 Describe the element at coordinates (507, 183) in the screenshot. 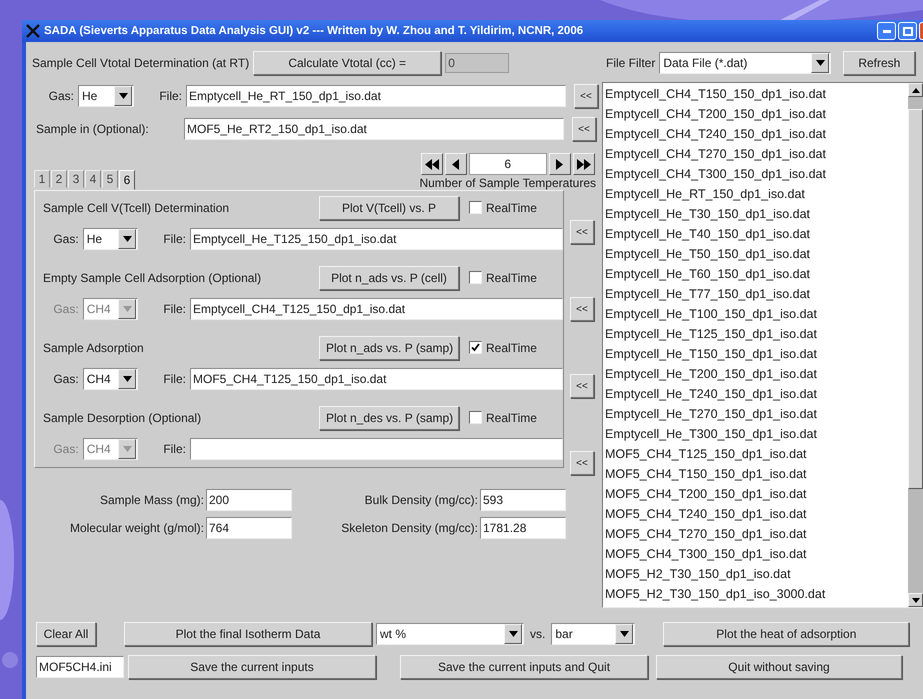

I see `temperature-count-label: Number of Sample Temperatures` at that location.